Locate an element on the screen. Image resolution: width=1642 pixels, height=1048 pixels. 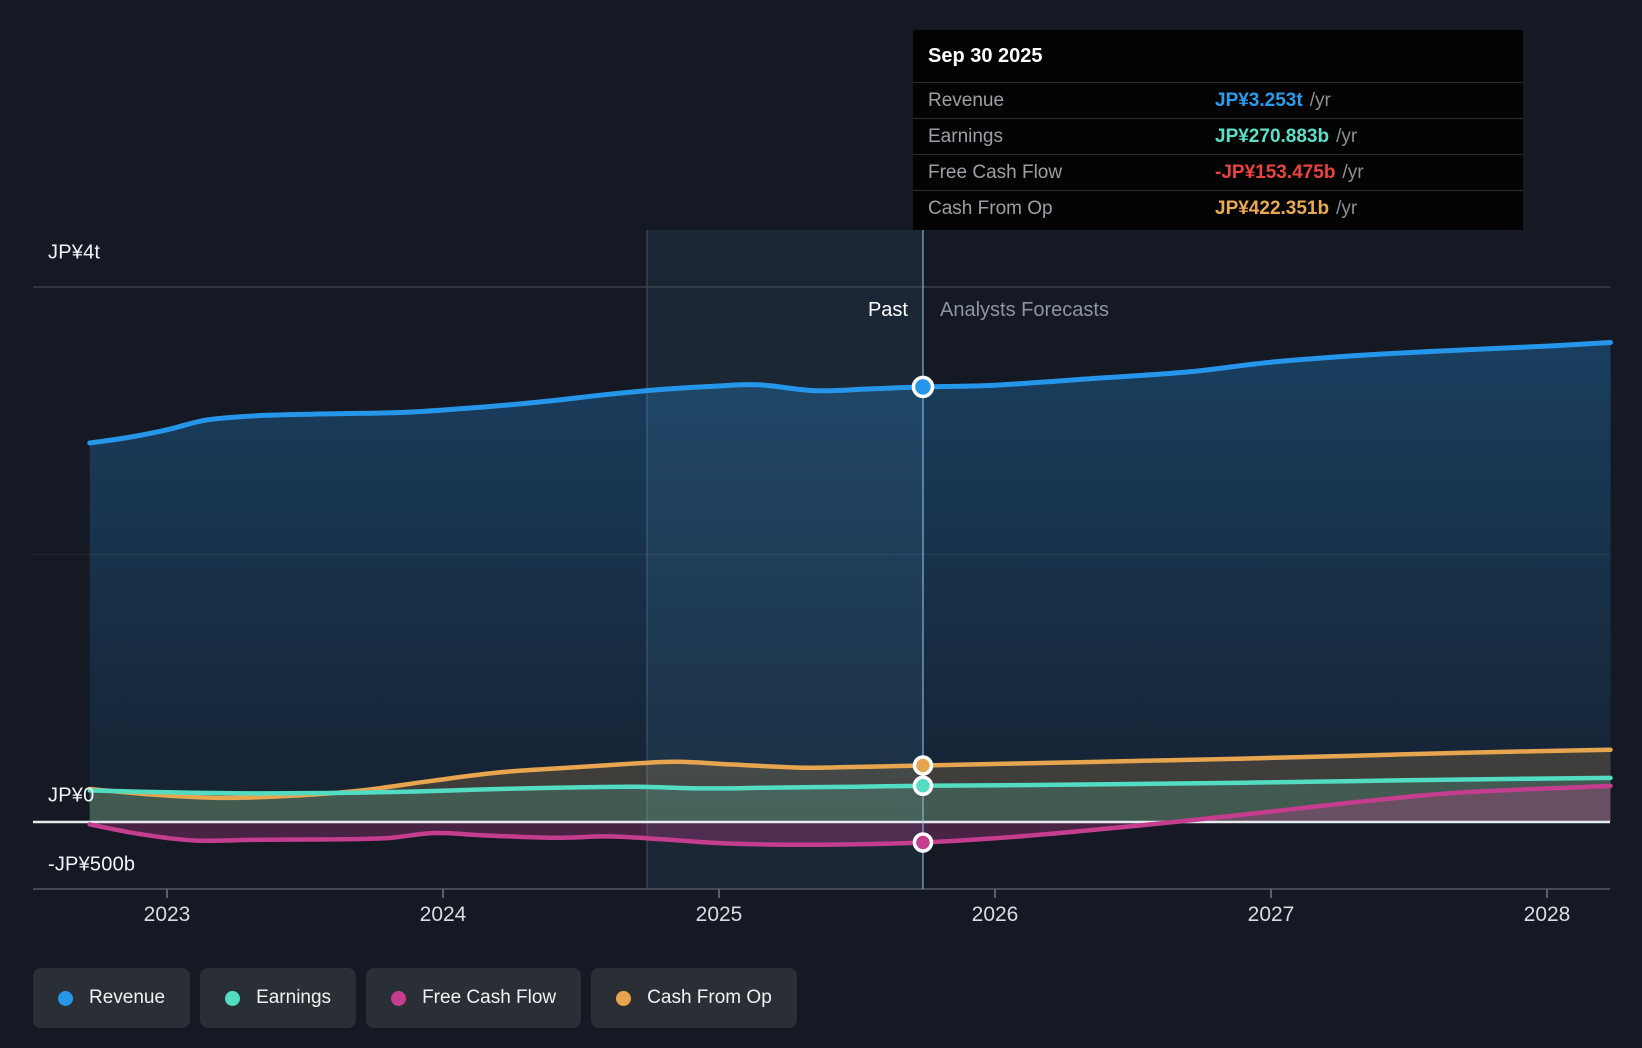
x-axis-label-2023: 2023 is located at coordinates (167, 914).